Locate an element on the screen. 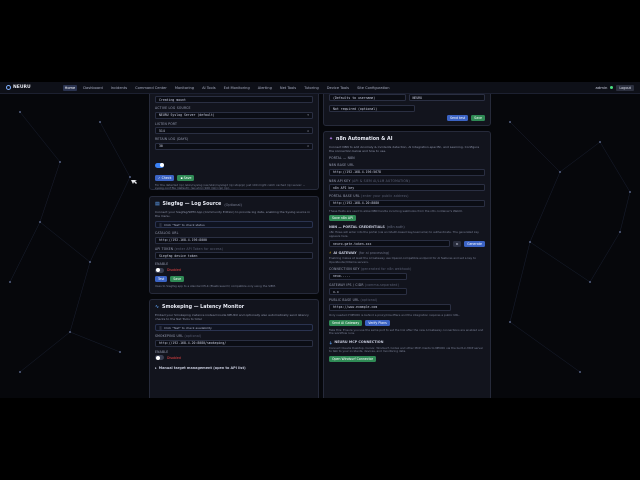 The height and width of the screenshot is (480, 640). public-url-input: https://www.example.com is located at coordinates (390, 307).